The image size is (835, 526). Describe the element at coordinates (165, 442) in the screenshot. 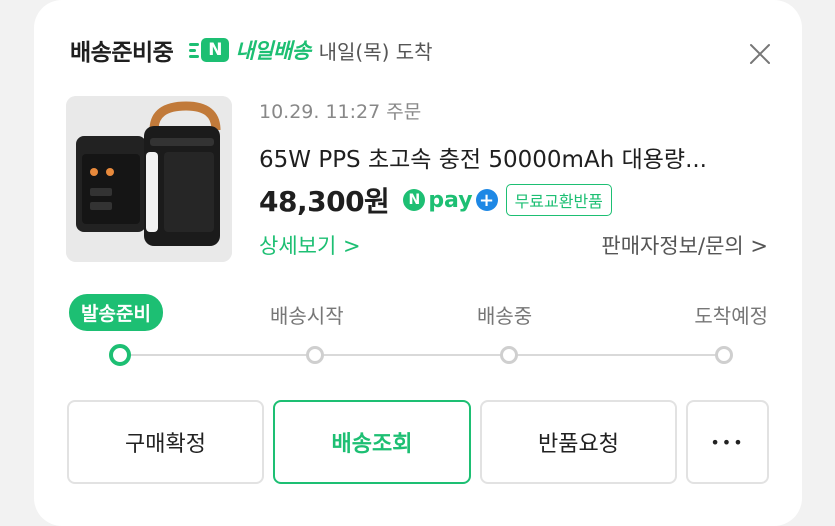

I see `confirm-purchase-button: 구매확정` at that location.